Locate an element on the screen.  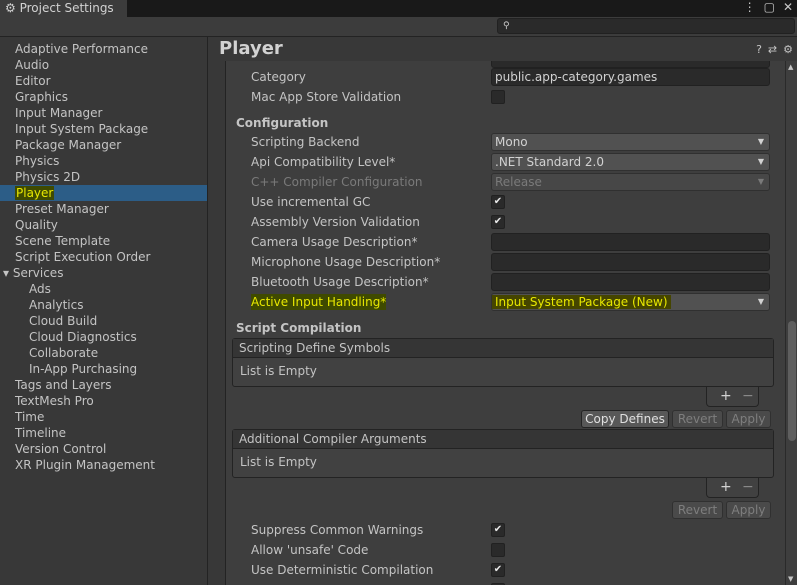
sidebar-item-physics-2d: Physics 2D is located at coordinates (103, 177).